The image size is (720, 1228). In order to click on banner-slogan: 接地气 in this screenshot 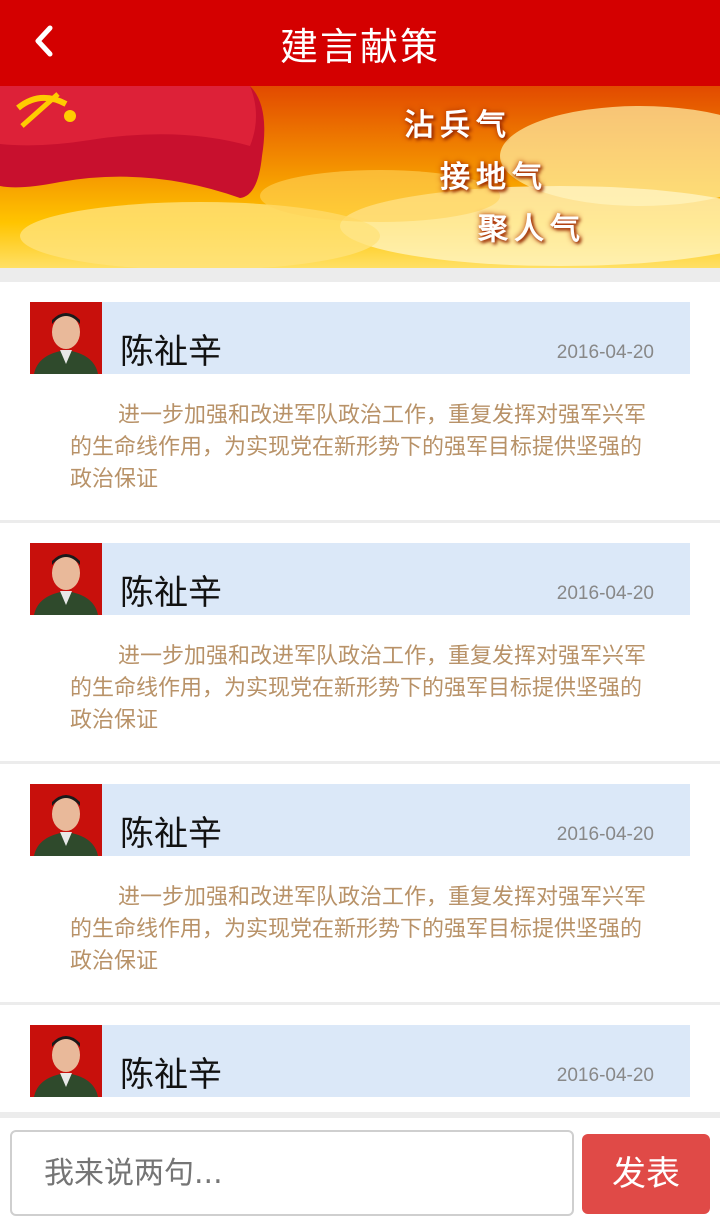, I will do `click(494, 177)`.